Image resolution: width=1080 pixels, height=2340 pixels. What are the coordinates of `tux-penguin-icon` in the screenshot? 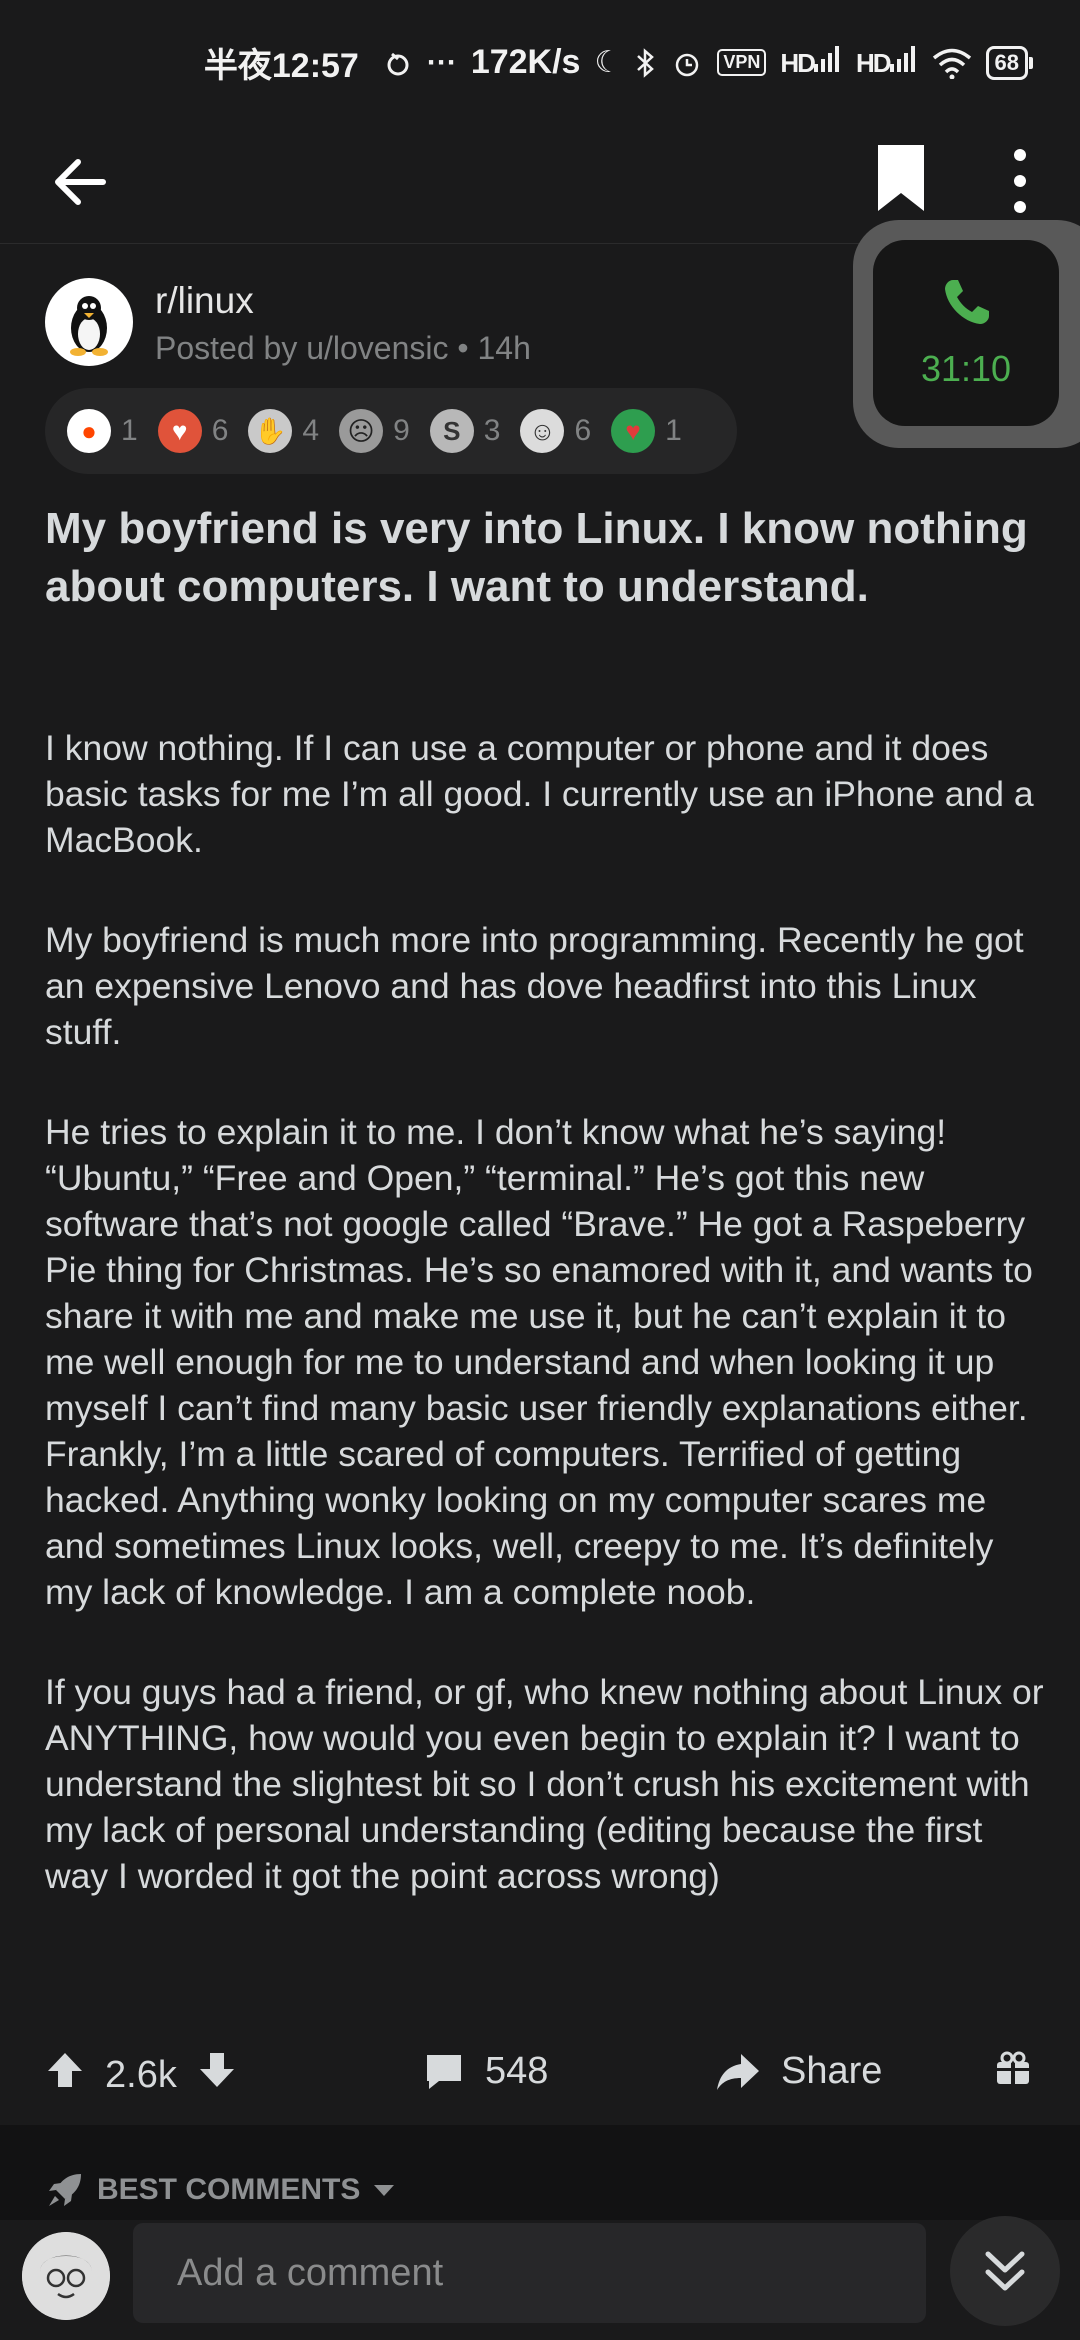 It's located at (89, 326).